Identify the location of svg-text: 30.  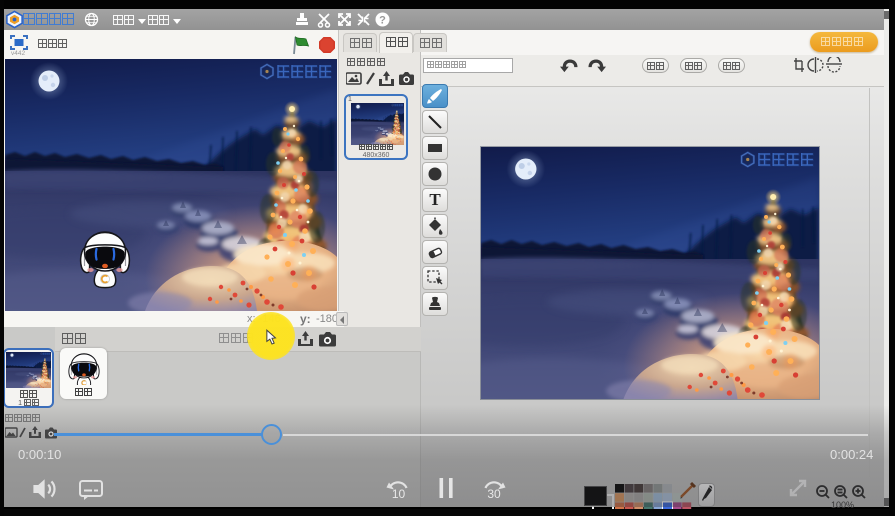
(494, 494).